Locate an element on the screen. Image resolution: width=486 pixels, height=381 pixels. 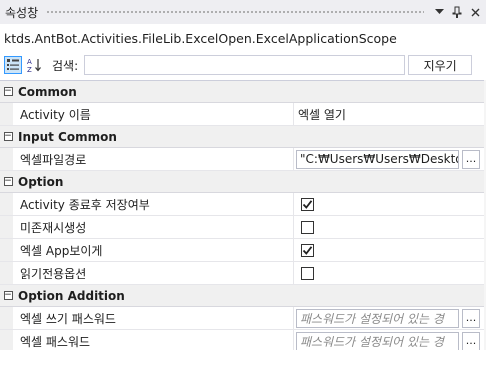
title-bar: 속성창 is located at coordinates (243, 12).